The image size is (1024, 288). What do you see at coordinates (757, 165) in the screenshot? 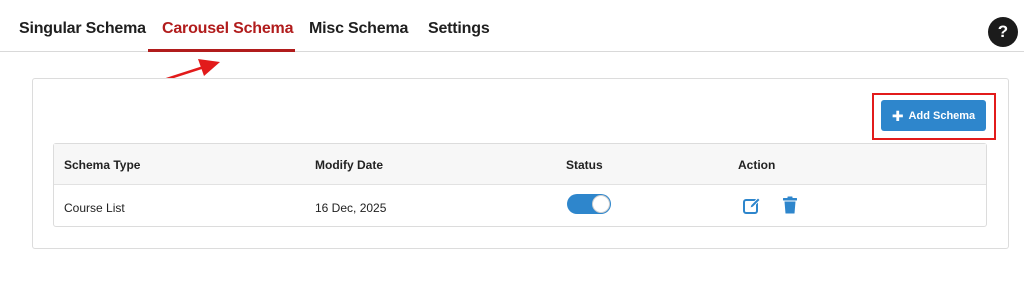
I see `header-action: Action` at bounding box center [757, 165].